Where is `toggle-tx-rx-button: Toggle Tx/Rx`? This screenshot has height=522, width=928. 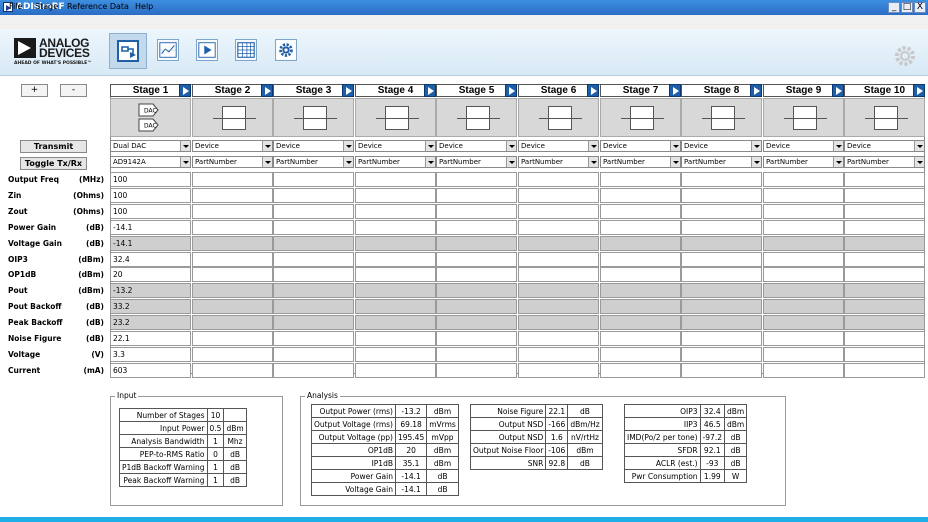 toggle-tx-rx-button: Toggle Tx/Rx is located at coordinates (53, 163).